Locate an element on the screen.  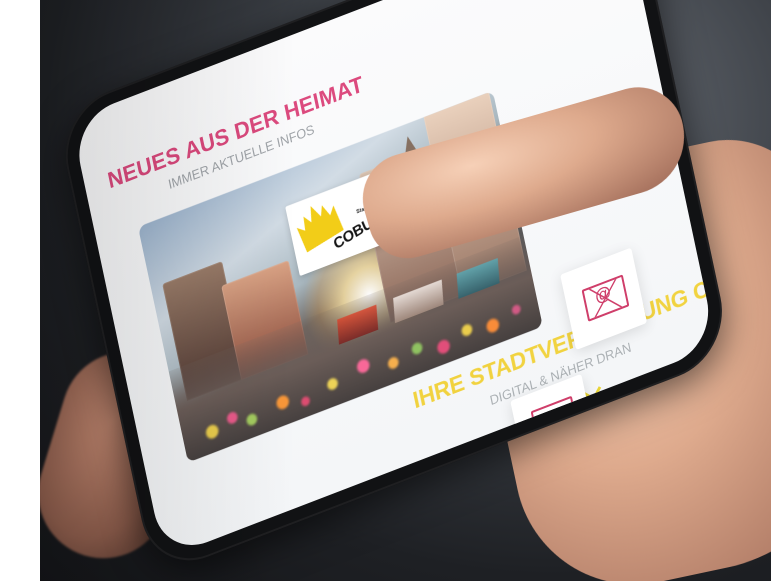
chevron-down-icon is located at coordinates (592, 391).